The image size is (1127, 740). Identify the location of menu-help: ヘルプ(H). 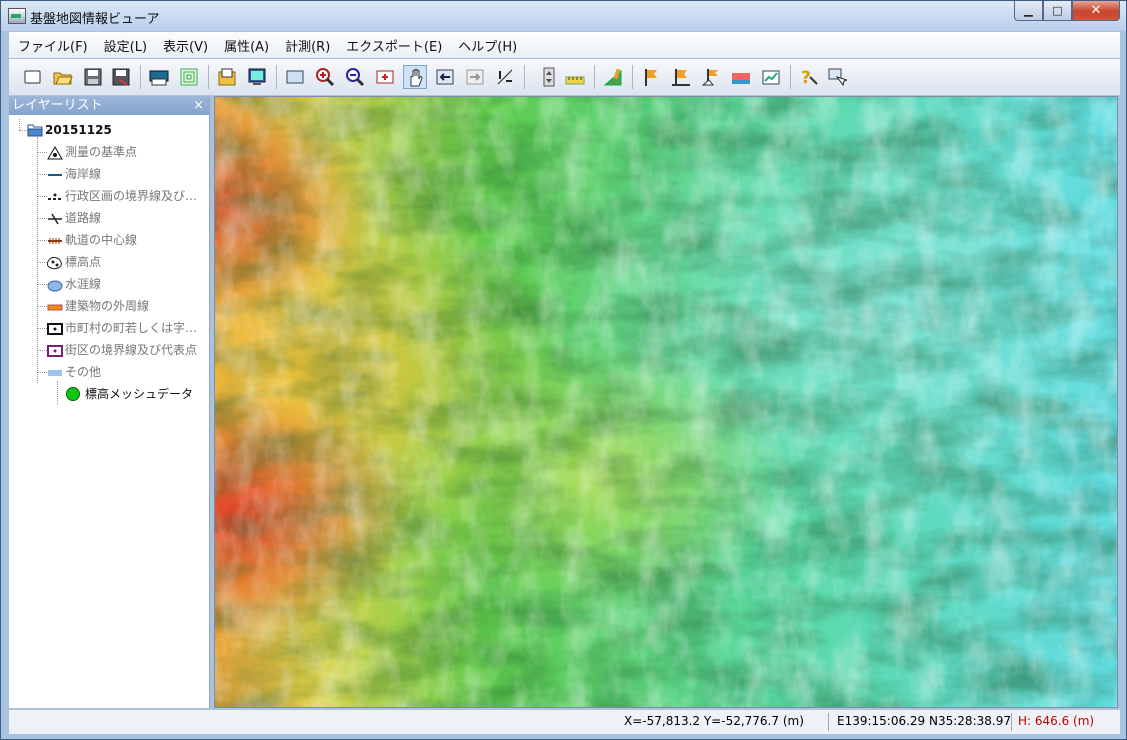
(486, 45).